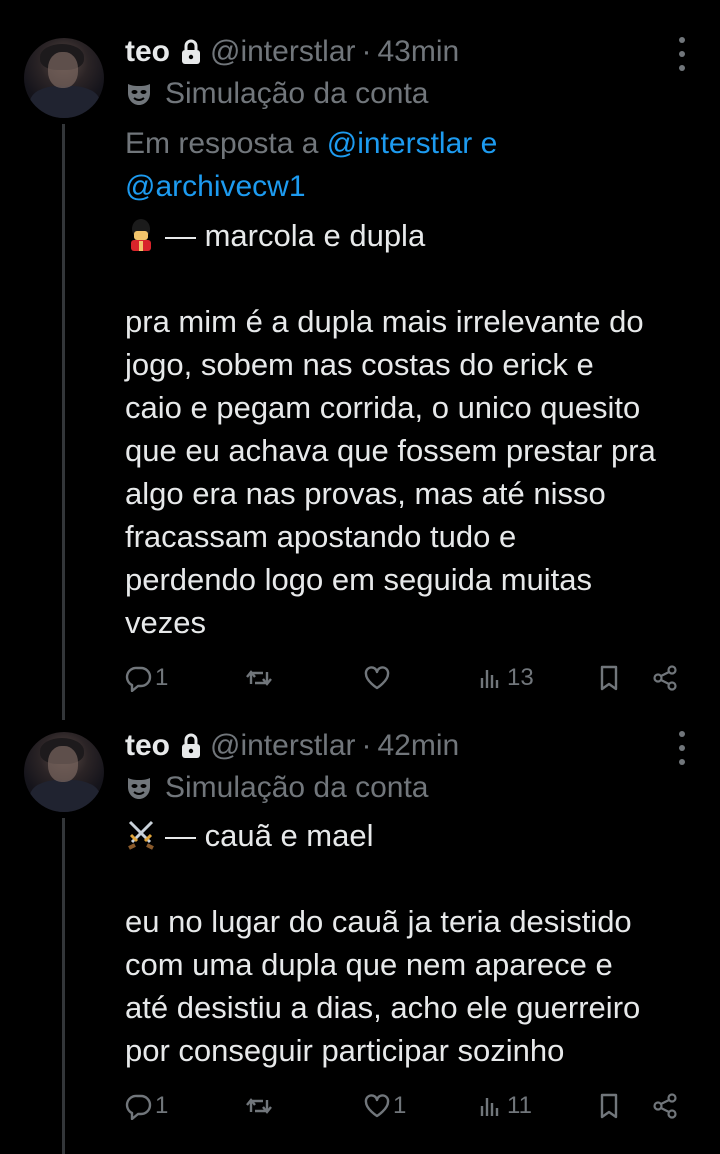  Describe the element at coordinates (412, 835) in the screenshot. I see `tweet-title-line: — cauã e mael` at that location.